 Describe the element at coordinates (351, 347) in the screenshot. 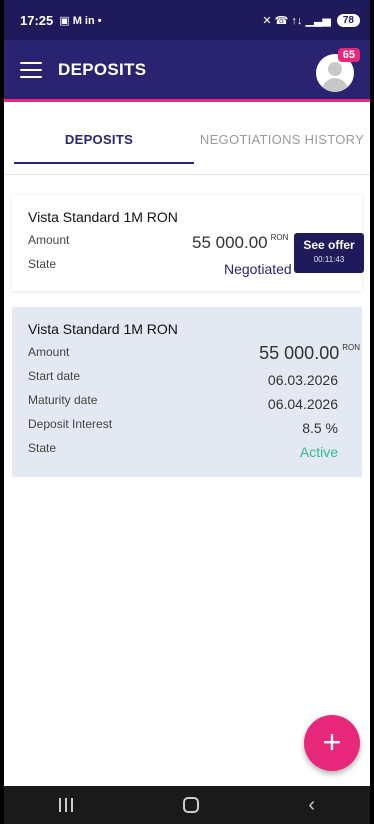

I see `deposit-currency: RON` at that location.